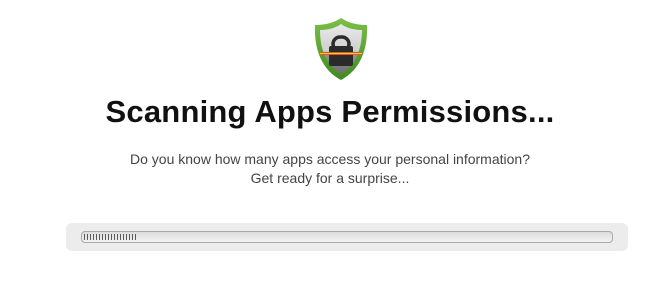 The image size is (660, 296). What do you see at coordinates (341, 49) in the screenshot?
I see `shield-lock-scan-icon` at bounding box center [341, 49].